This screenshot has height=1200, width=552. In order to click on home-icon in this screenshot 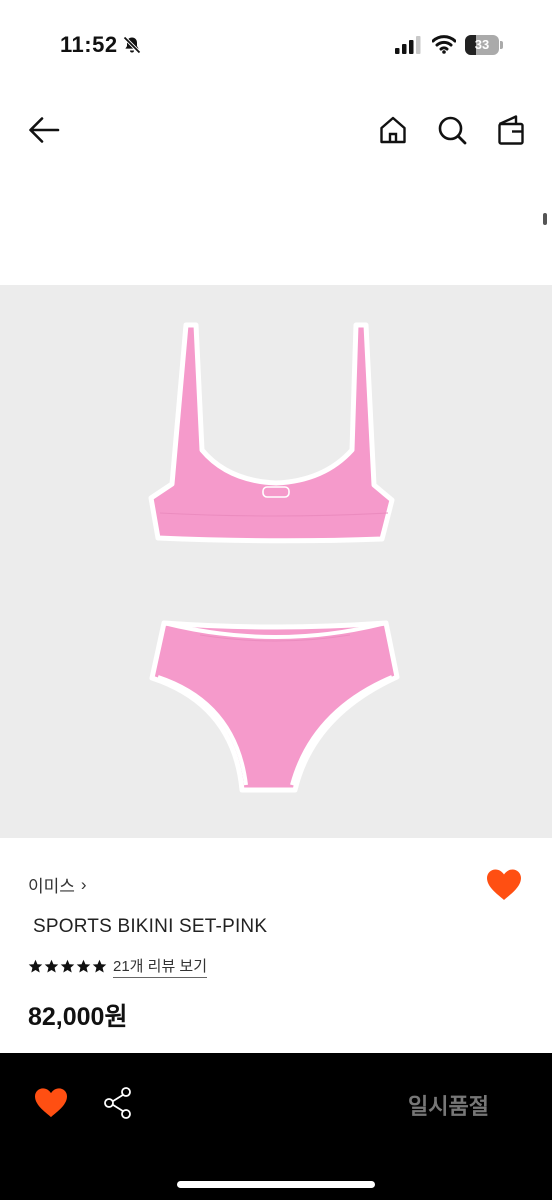, I will do `click(393, 130)`.